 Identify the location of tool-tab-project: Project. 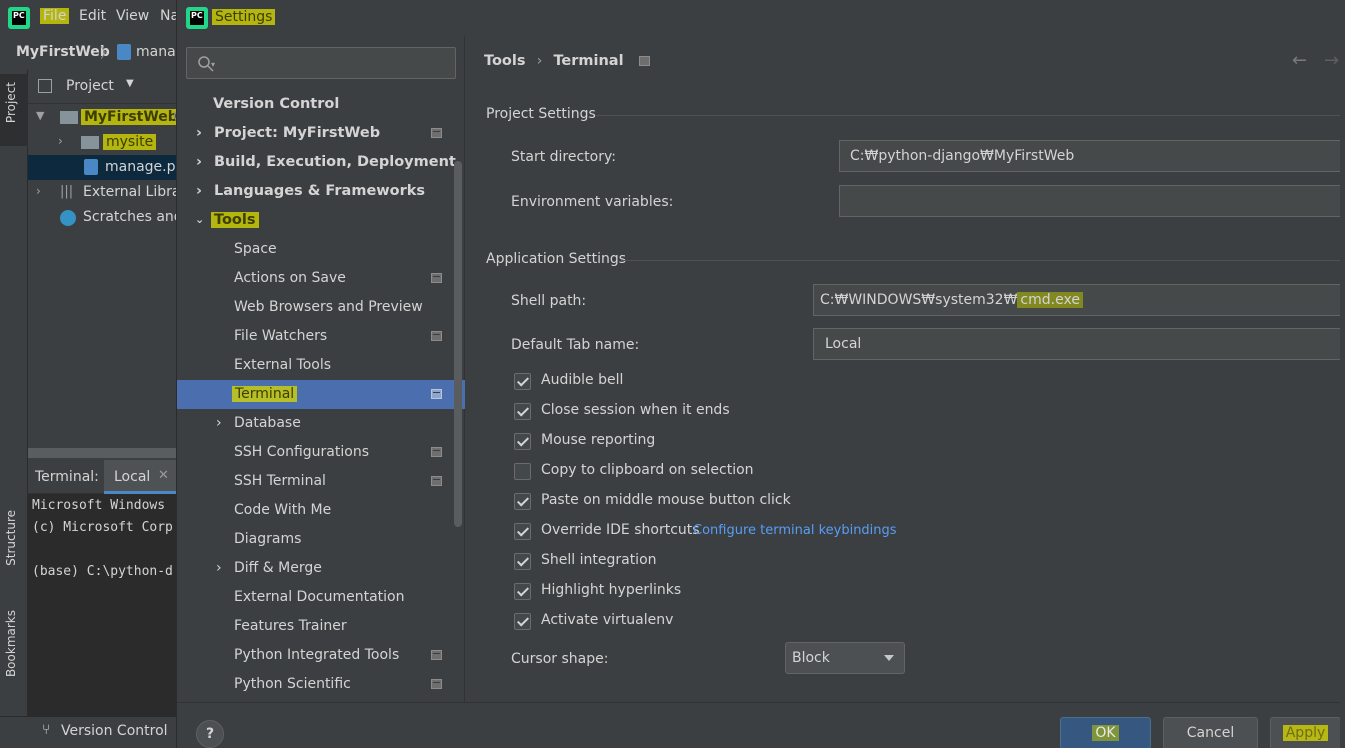
(11, 102).